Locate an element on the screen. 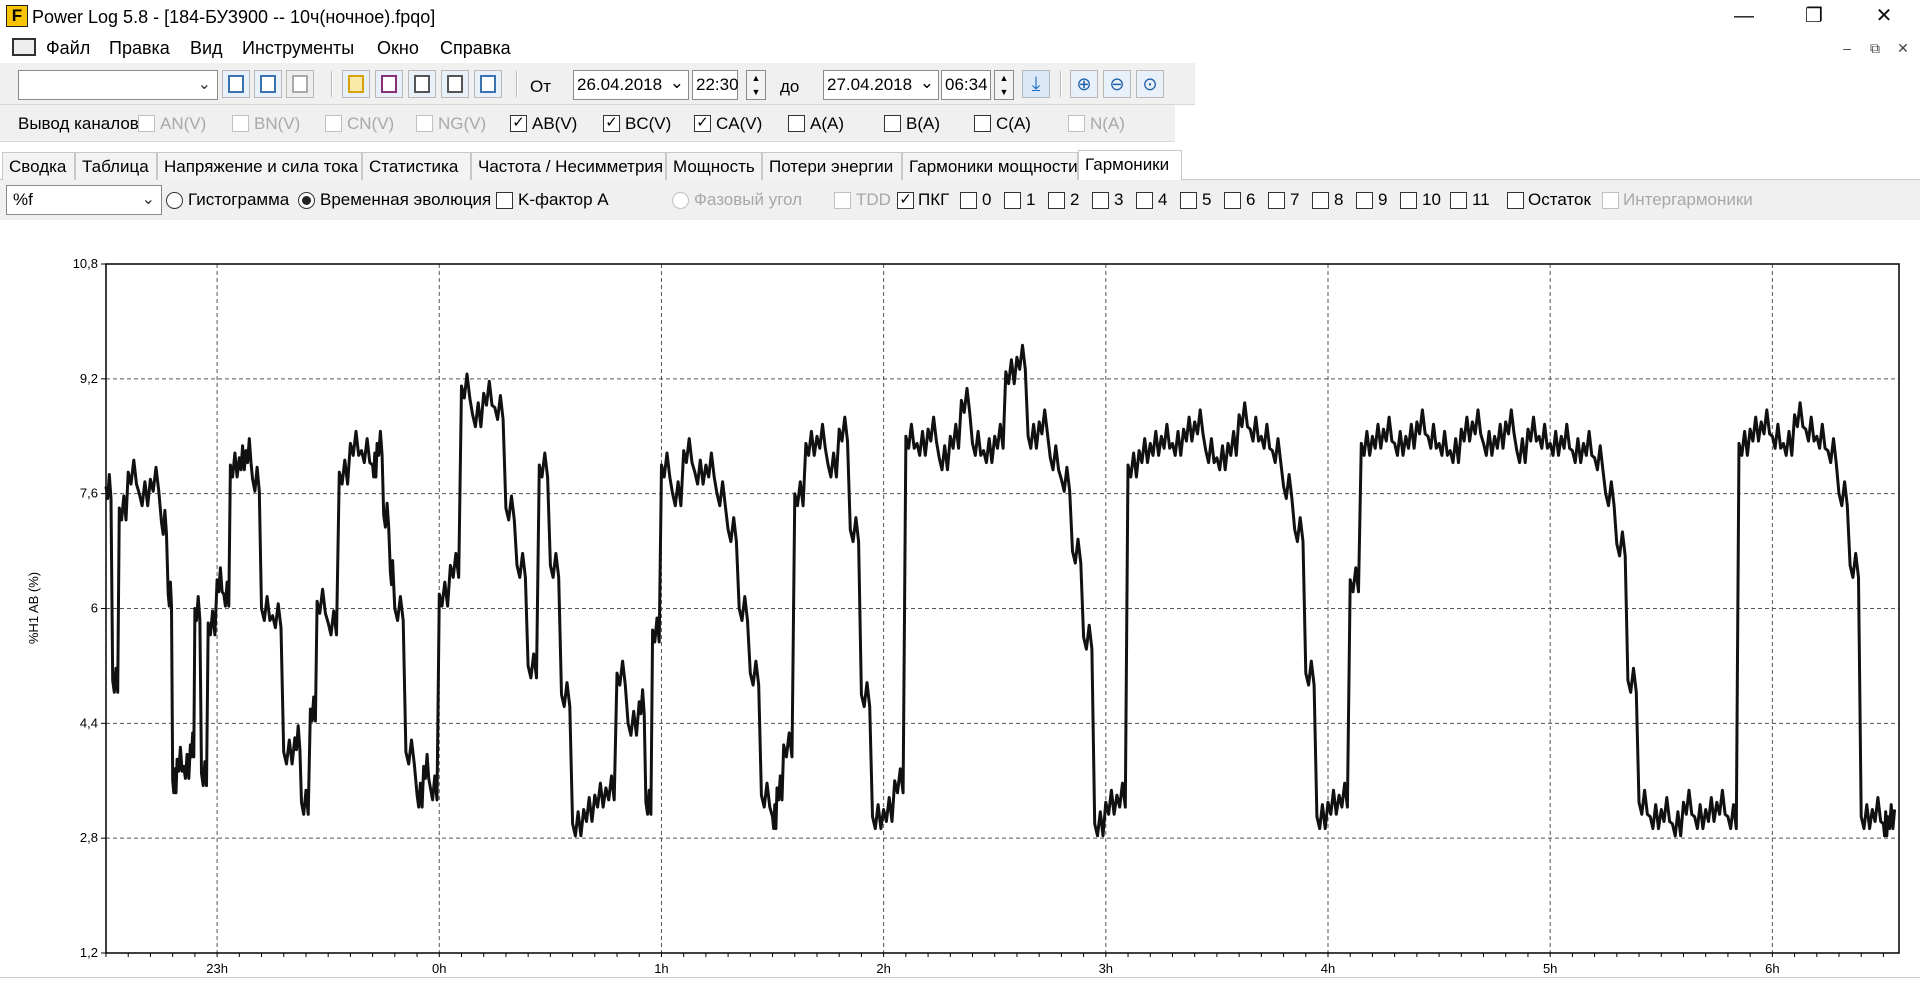  report-button is located at coordinates (455, 84).